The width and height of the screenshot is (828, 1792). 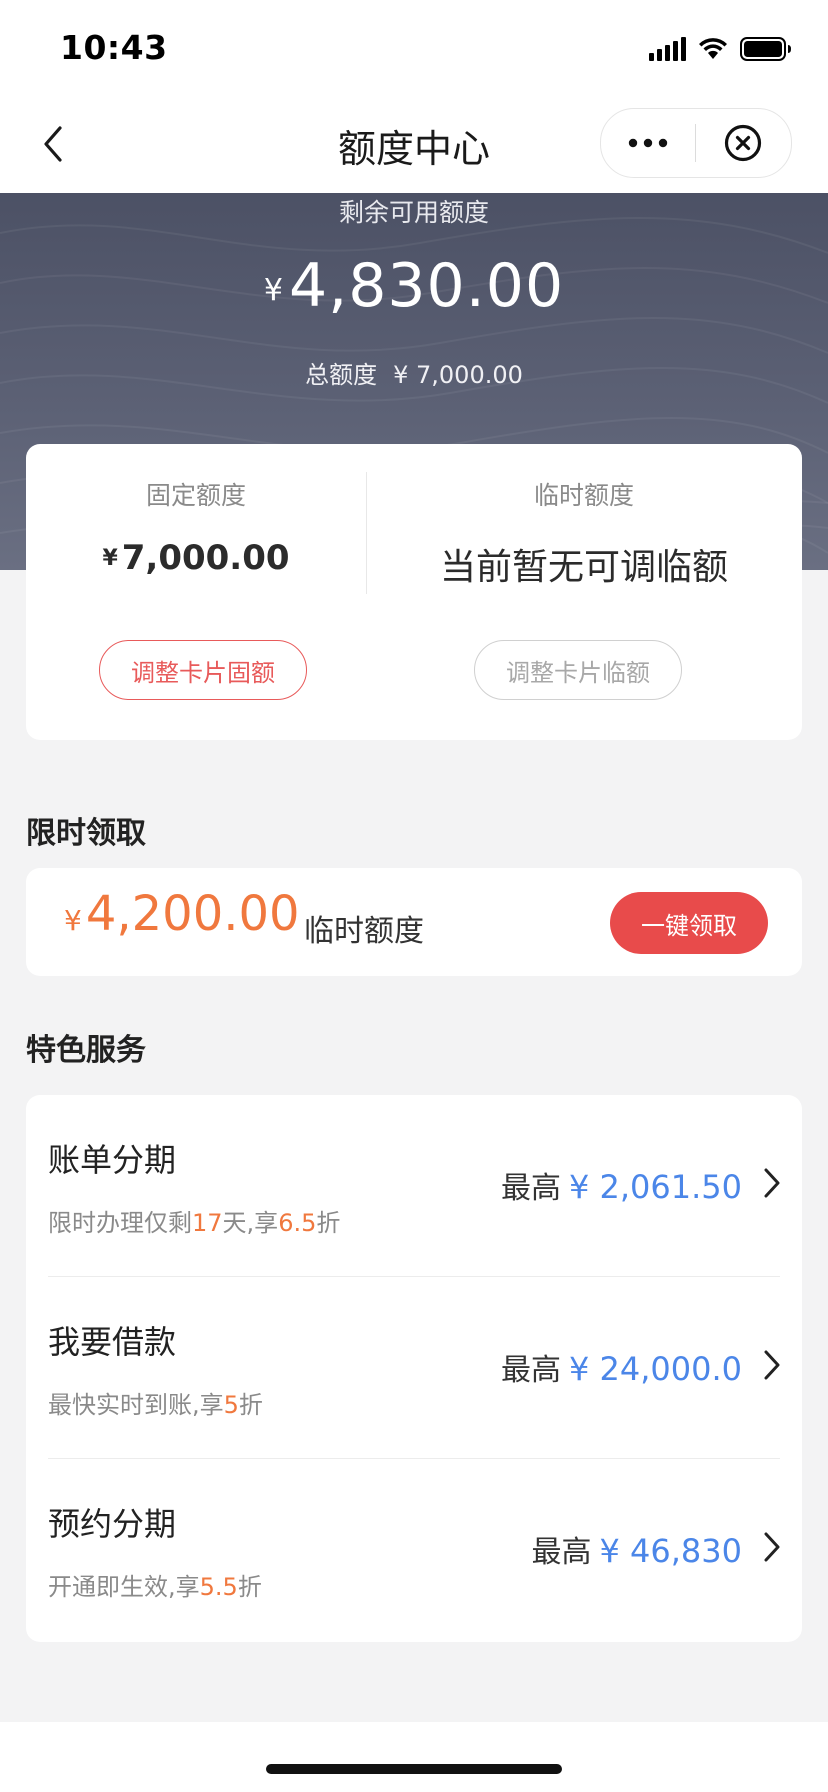 I want to click on total-credit-label: 总额度, so click(x=341, y=375).